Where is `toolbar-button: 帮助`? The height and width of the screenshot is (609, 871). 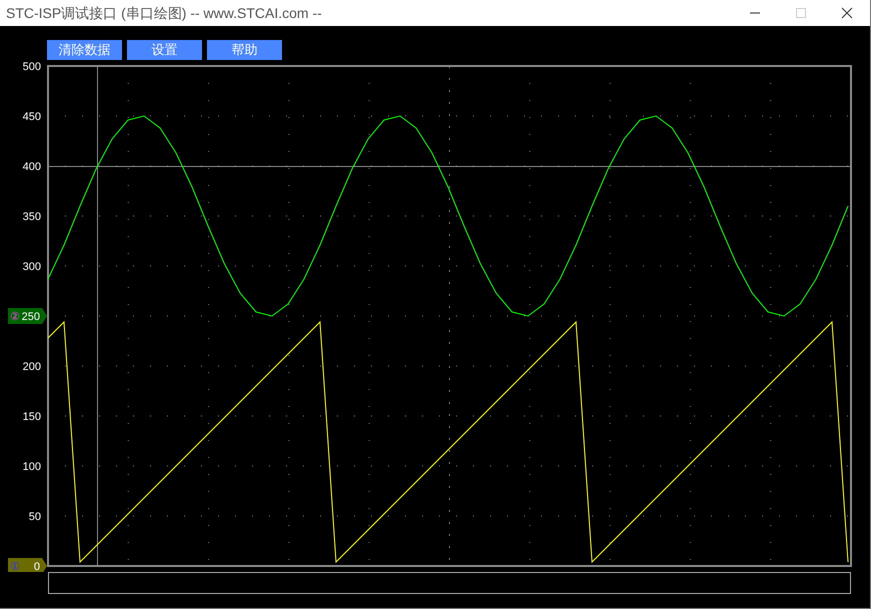
toolbar-button: 帮助 is located at coordinates (244, 50).